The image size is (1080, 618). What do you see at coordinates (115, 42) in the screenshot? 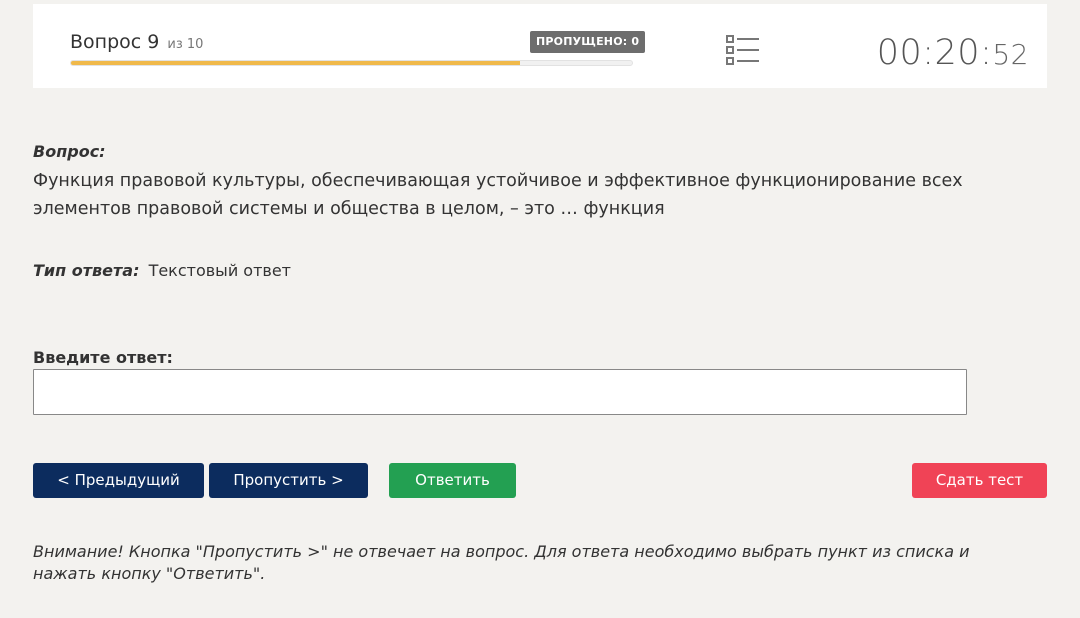
I see `question-number: Вопрос 9` at bounding box center [115, 42].